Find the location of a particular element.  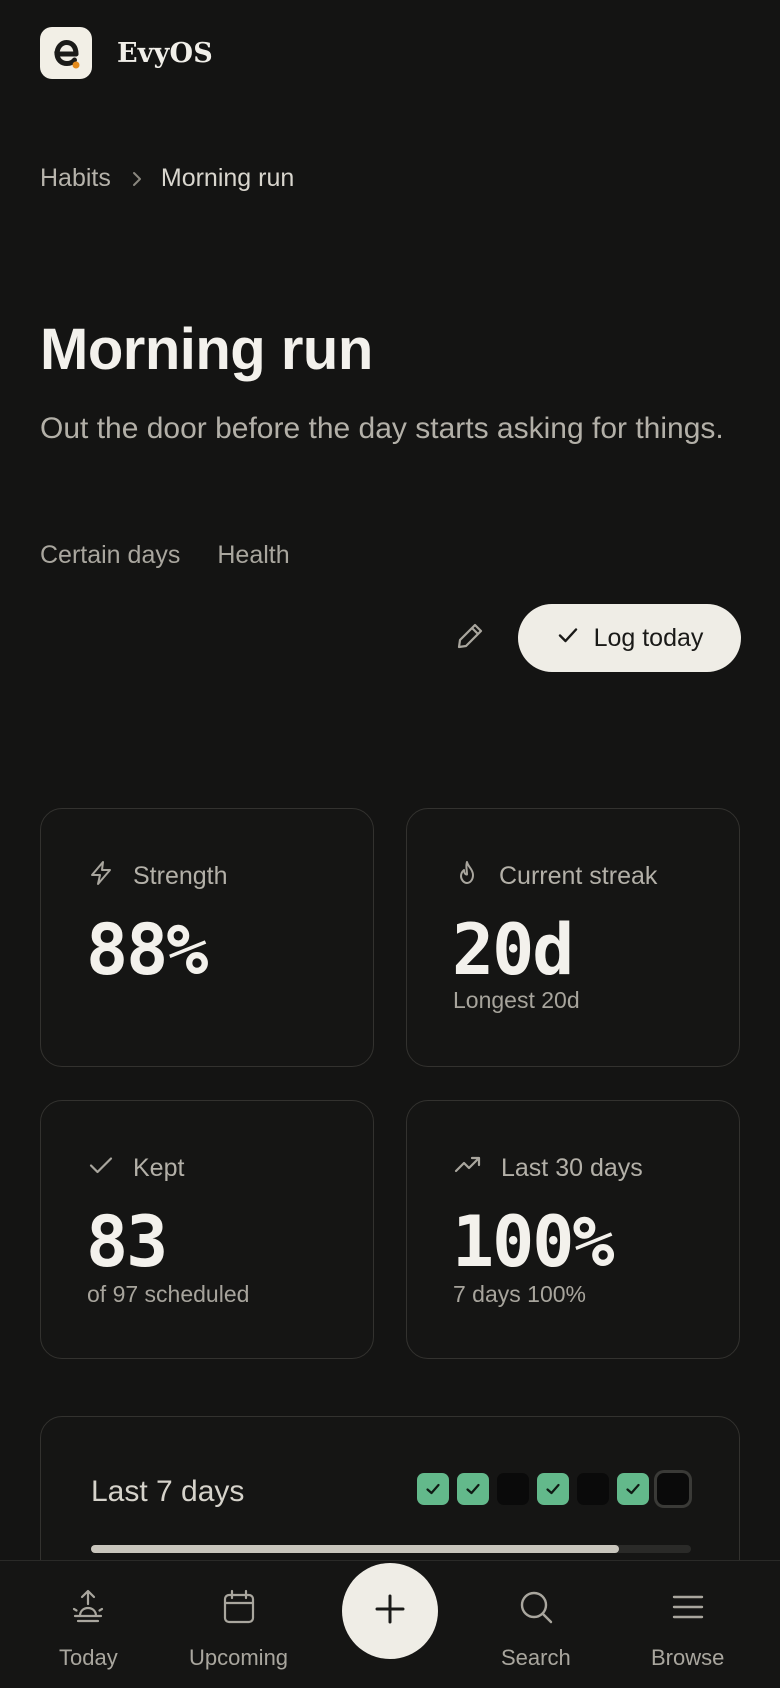

calendar-icon is located at coordinates (239, 1610).